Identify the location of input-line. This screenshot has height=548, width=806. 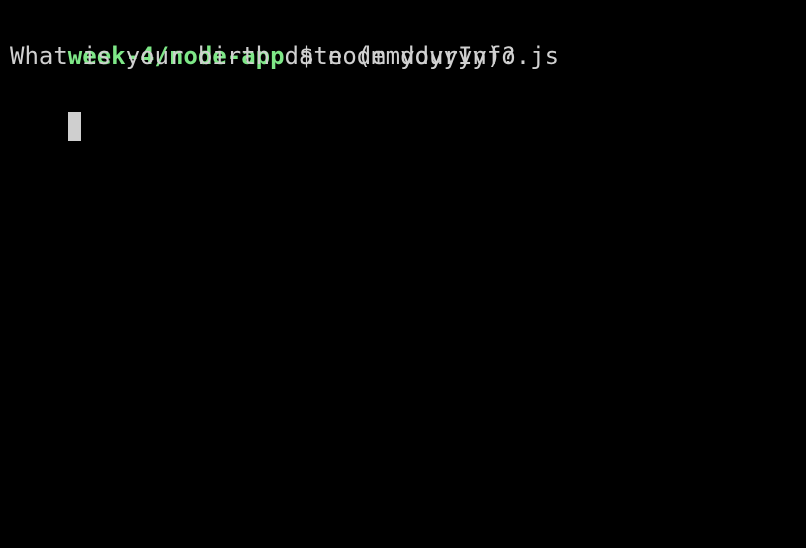
(403, 107).